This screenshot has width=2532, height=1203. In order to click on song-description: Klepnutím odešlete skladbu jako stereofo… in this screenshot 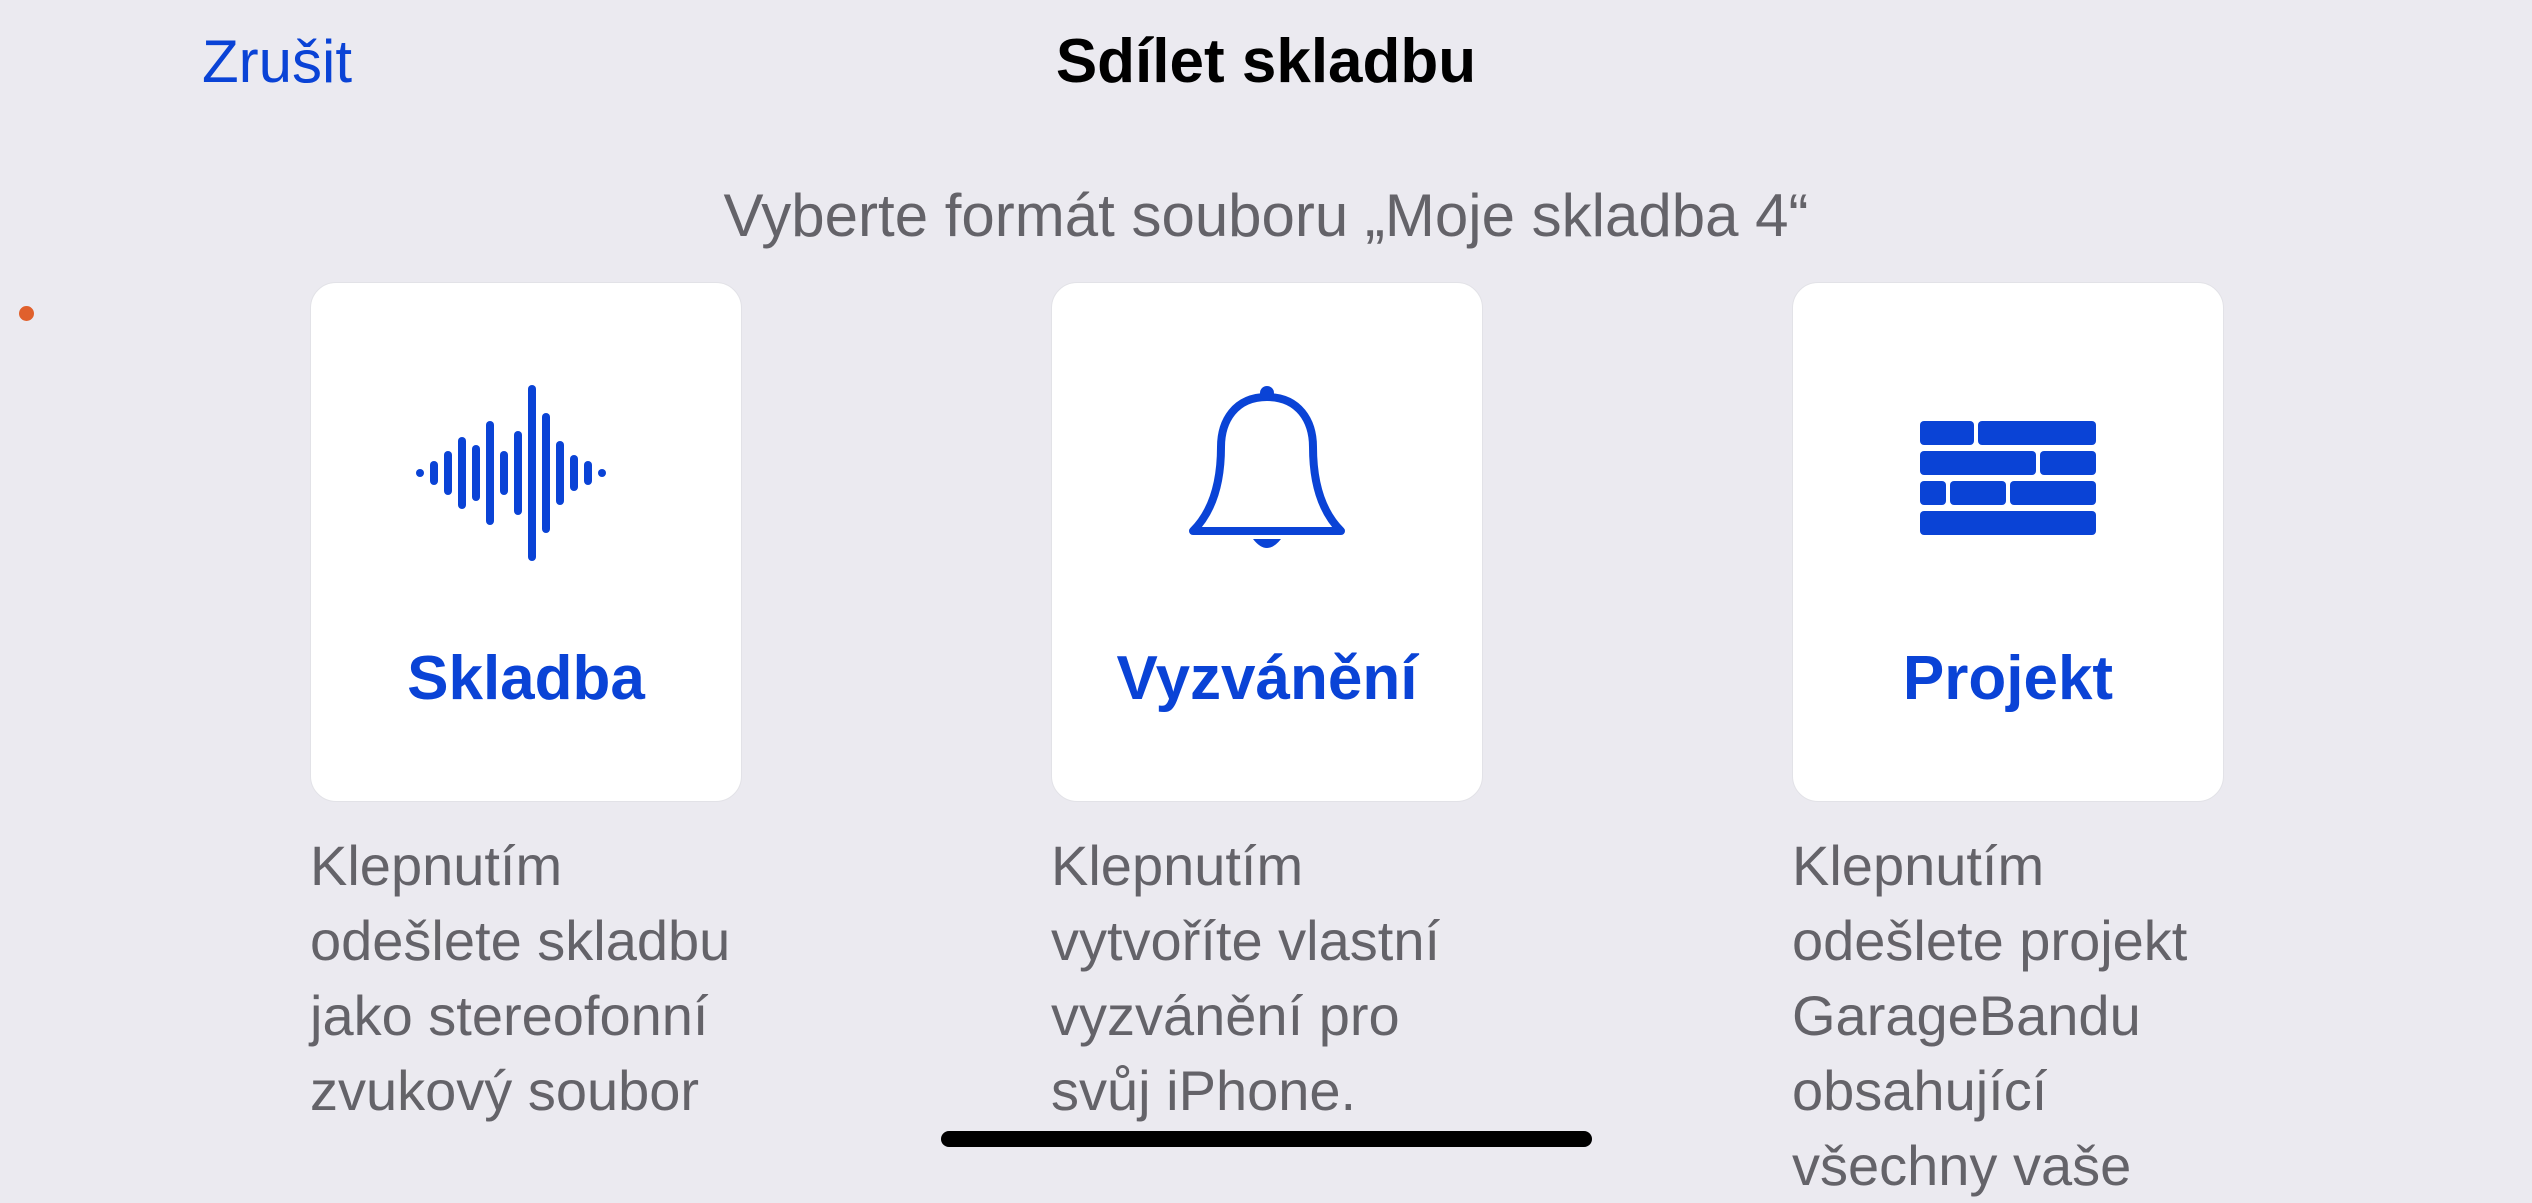, I will do `click(520, 978)`.